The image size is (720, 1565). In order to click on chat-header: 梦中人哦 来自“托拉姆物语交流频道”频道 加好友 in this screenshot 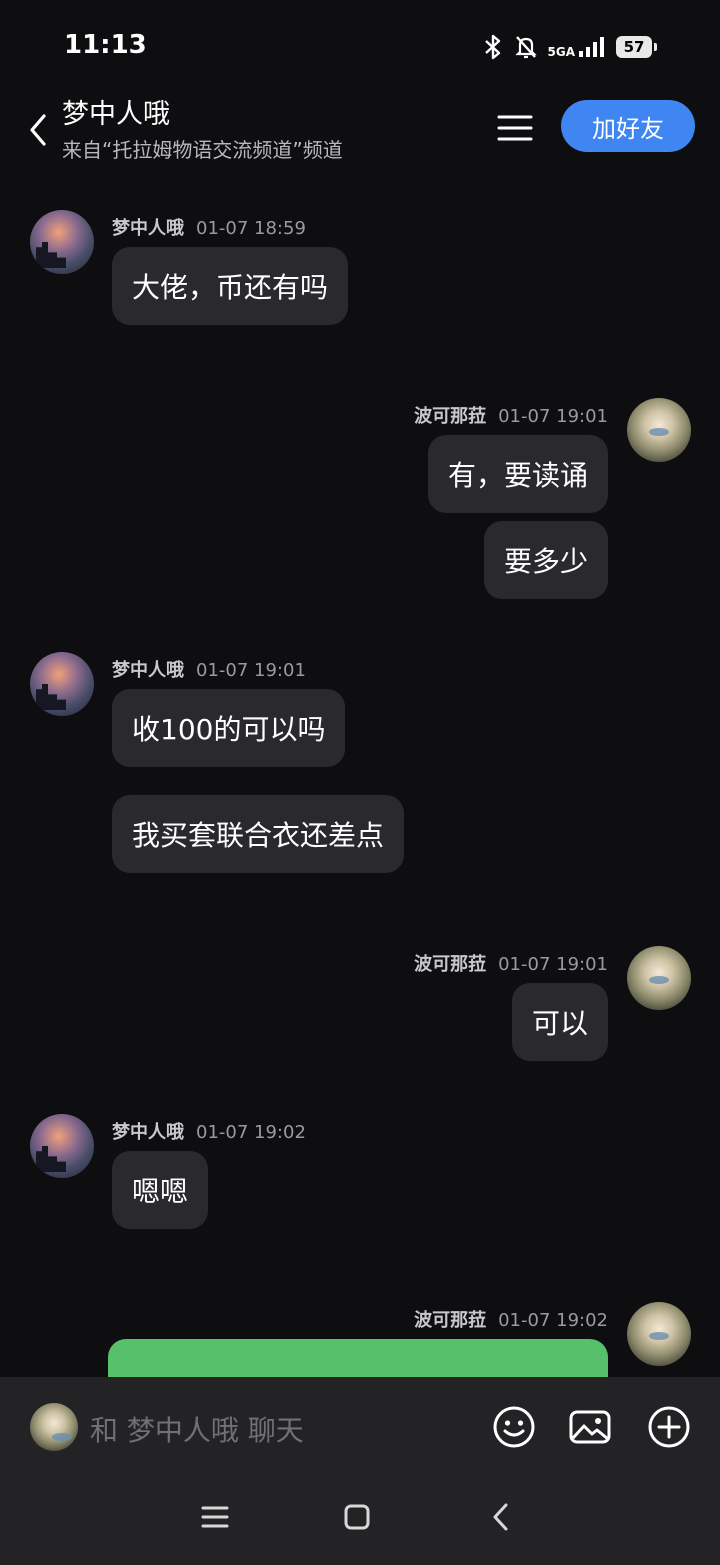, I will do `click(360, 135)`.